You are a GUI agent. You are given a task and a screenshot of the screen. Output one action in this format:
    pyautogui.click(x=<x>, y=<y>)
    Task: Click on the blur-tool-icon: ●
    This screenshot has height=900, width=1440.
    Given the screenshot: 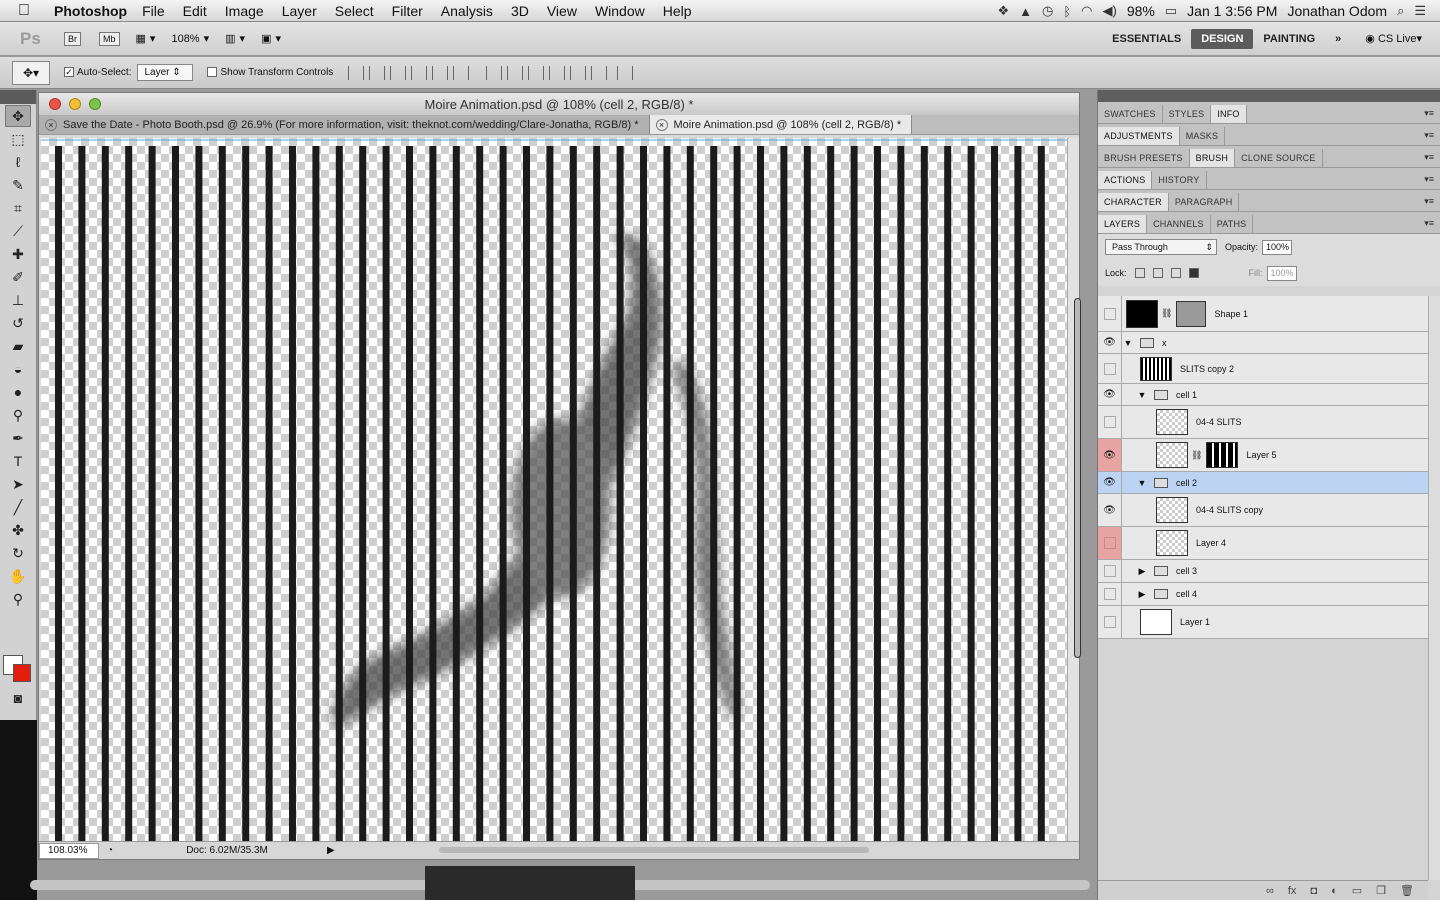 What is the action you would take?
    pyautogui.click(x=18, y=392)
    